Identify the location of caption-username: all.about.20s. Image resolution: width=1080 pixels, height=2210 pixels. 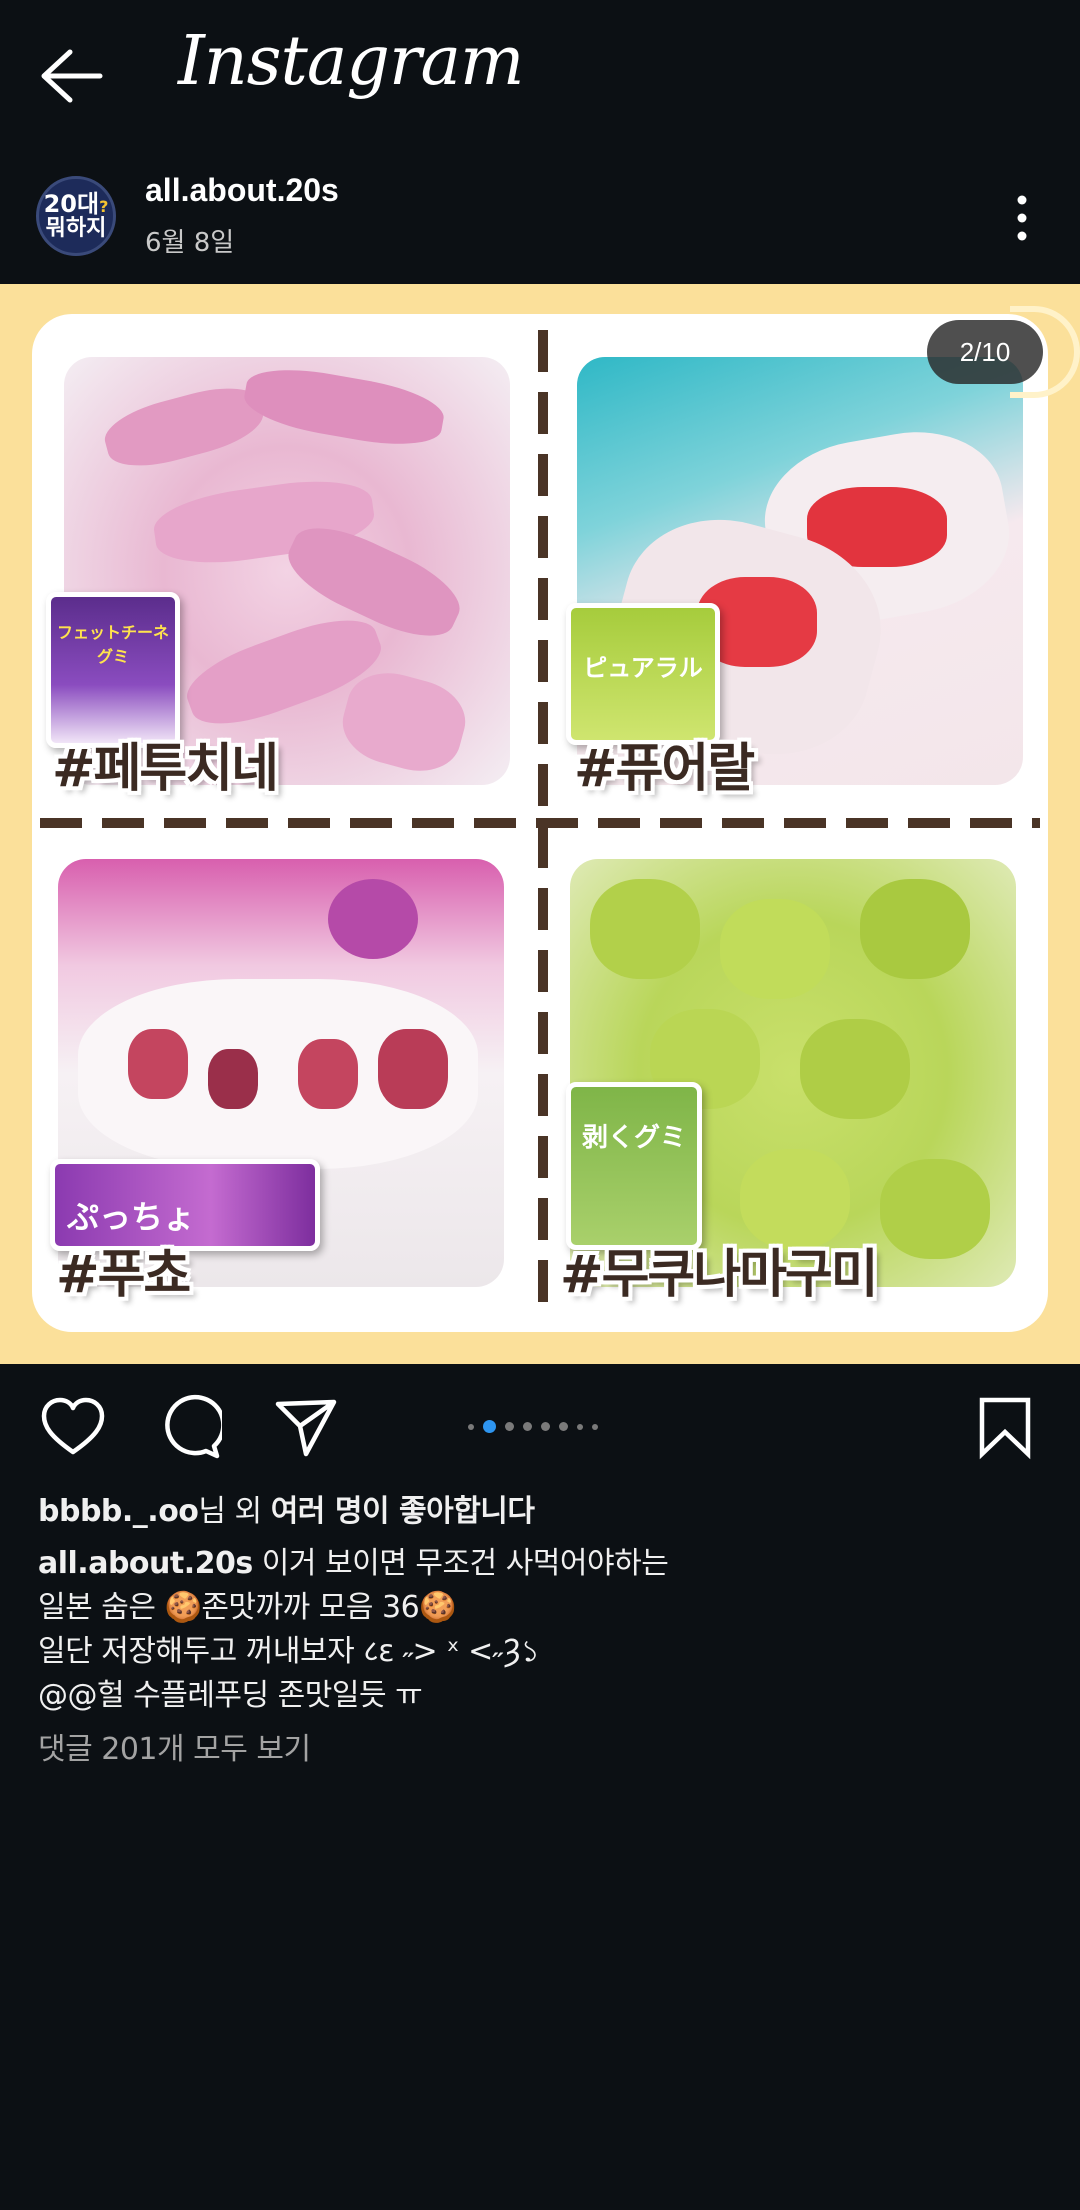
(145, 1563).